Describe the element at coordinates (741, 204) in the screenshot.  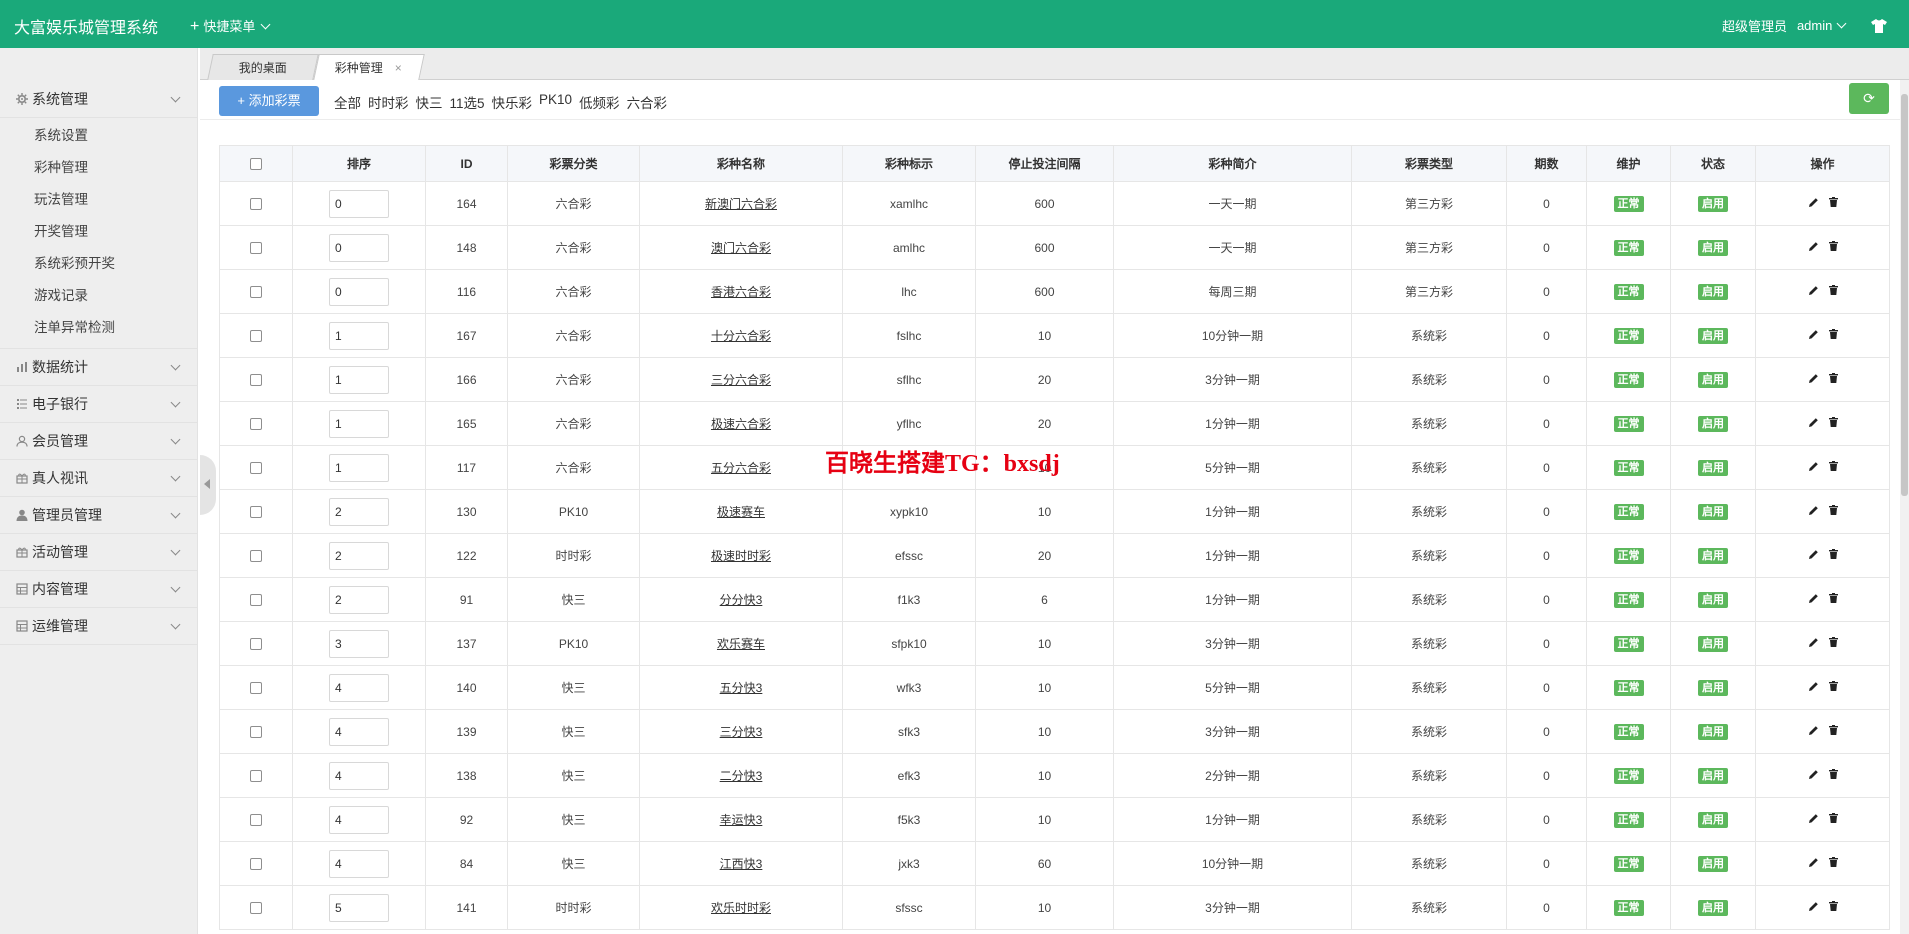
I see `lottery-name-link: 新澳门六合彩` at that location.